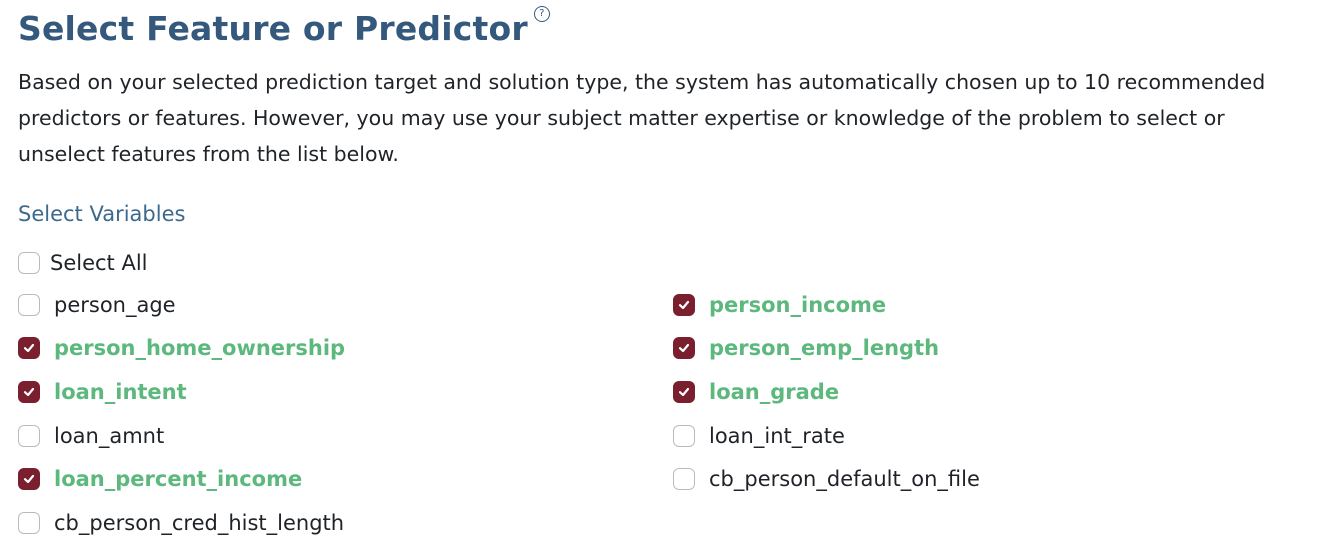  I want to click on feature-label: loan_intent, so click(120, 391).